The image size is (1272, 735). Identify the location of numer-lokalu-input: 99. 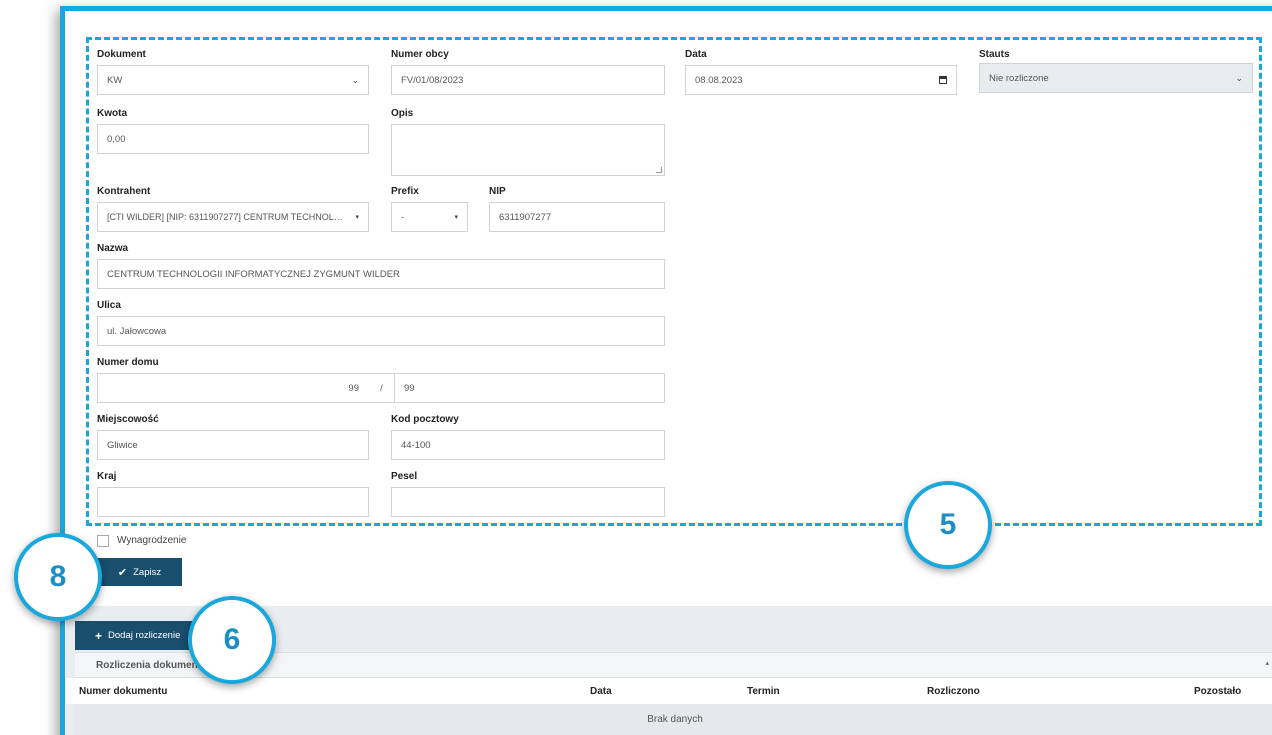
(529, 388).